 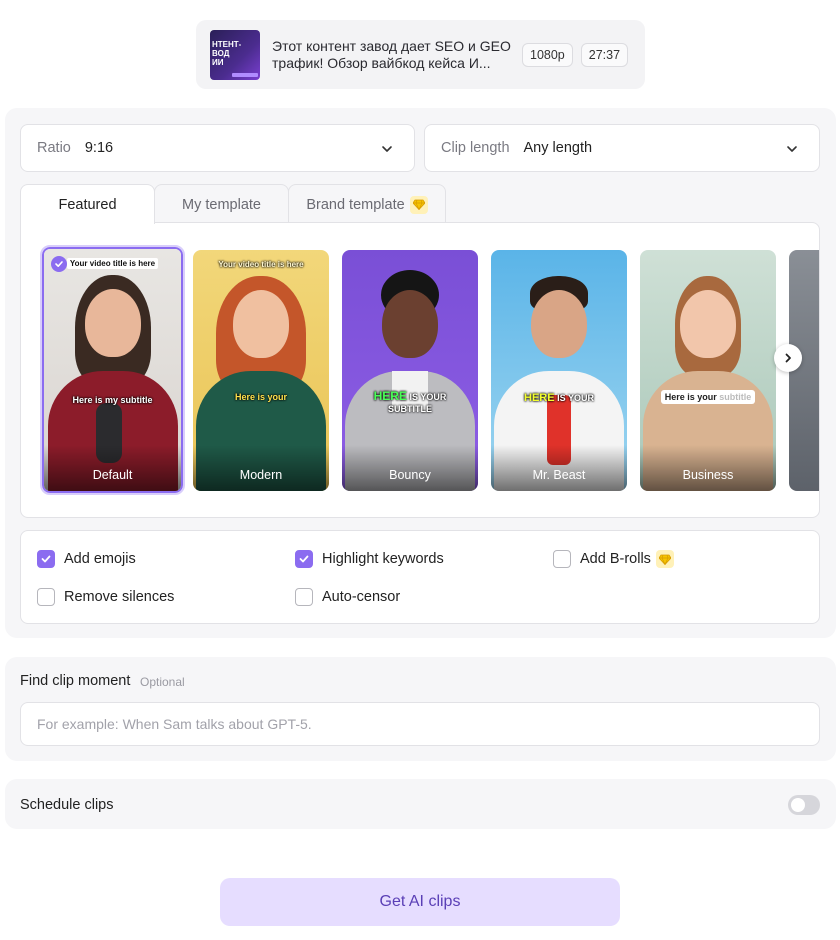 I want to click on tab-brand-template: Brand template, so click(x=367, y=204).